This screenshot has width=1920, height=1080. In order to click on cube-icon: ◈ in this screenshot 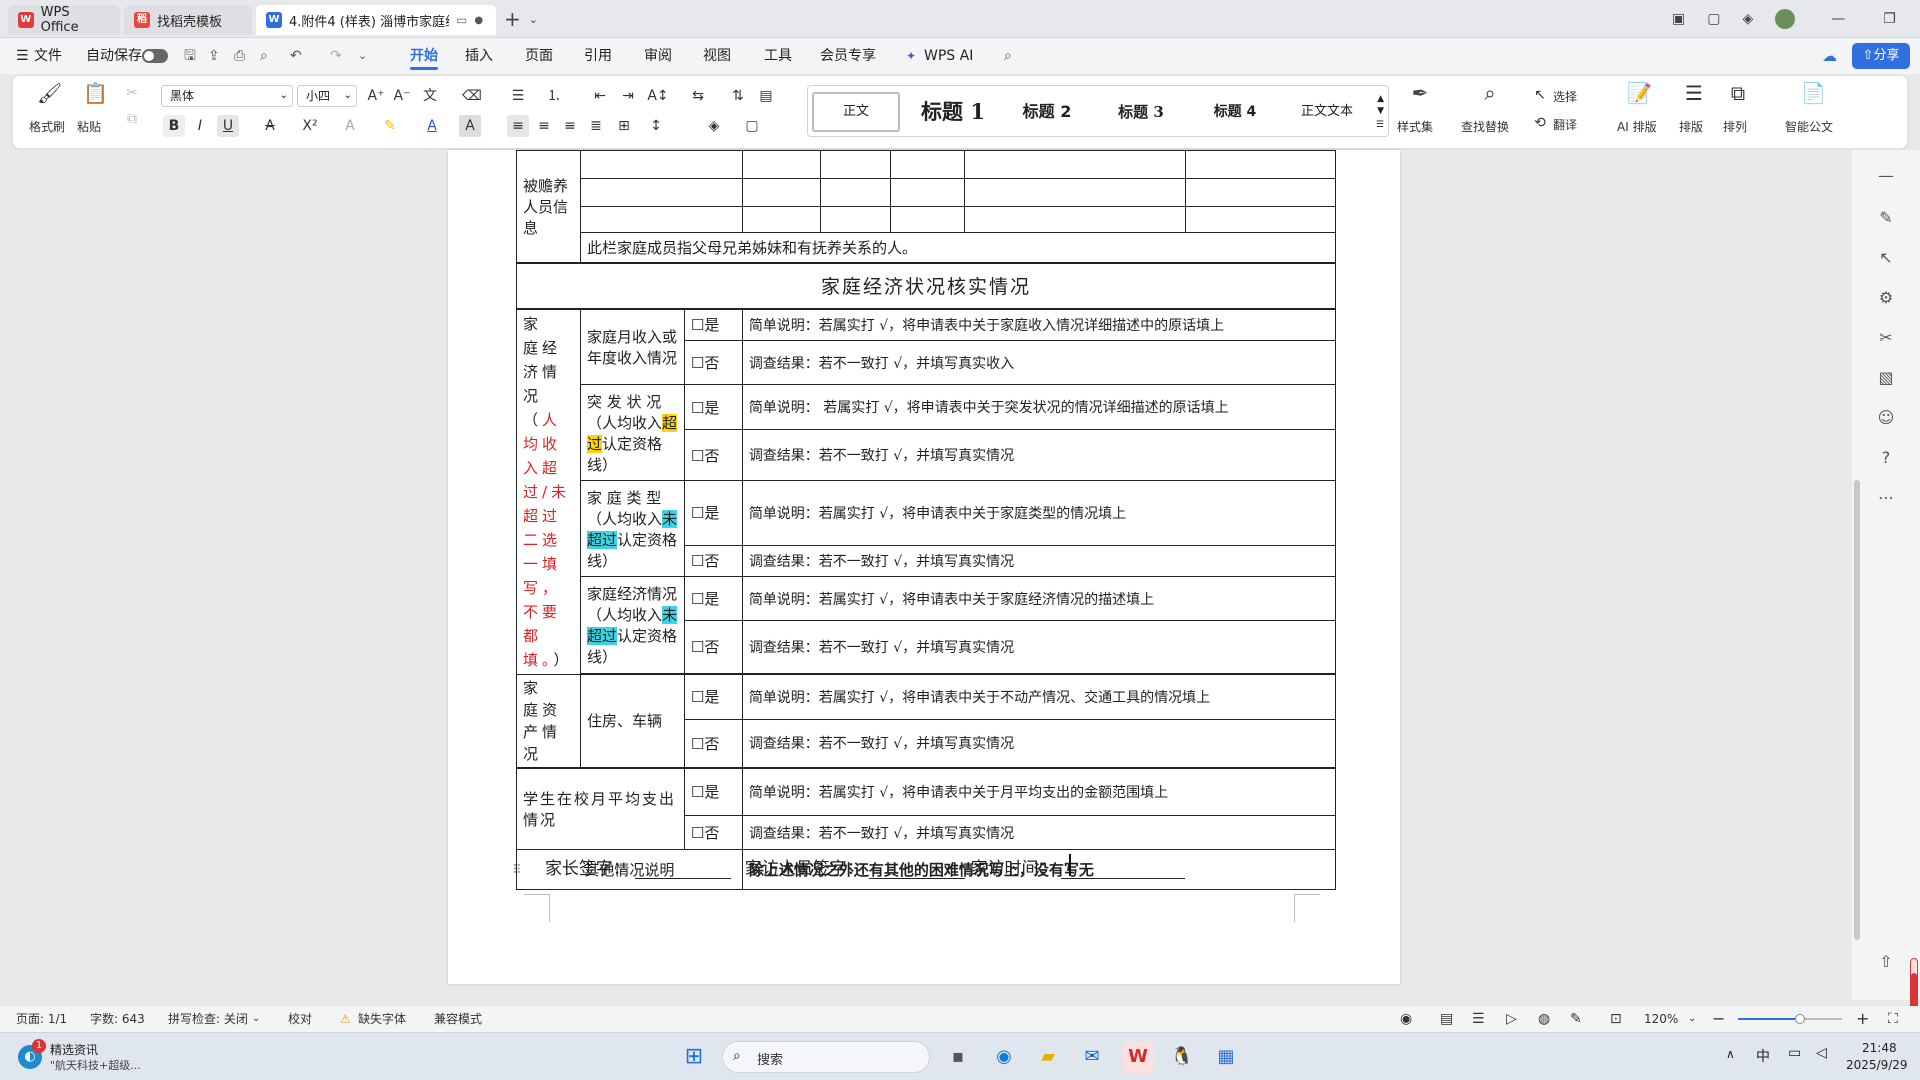, I will do `click(1747, 19)`.